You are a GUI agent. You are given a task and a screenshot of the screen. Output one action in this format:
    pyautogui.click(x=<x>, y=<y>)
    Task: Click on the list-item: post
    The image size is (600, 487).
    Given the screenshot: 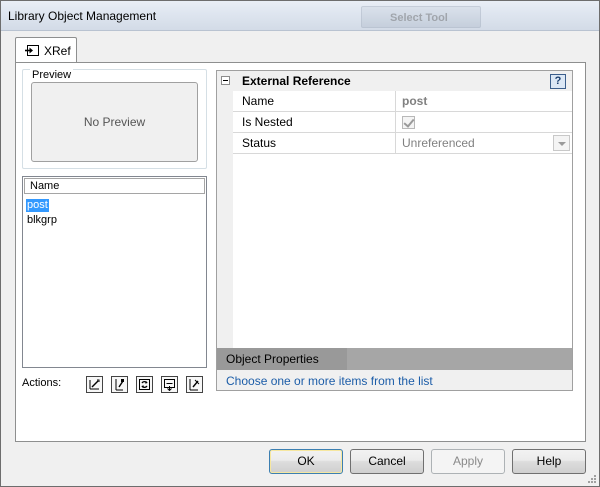 What is the action you would take?
    pyautogui.click(x=37, y=205)
    